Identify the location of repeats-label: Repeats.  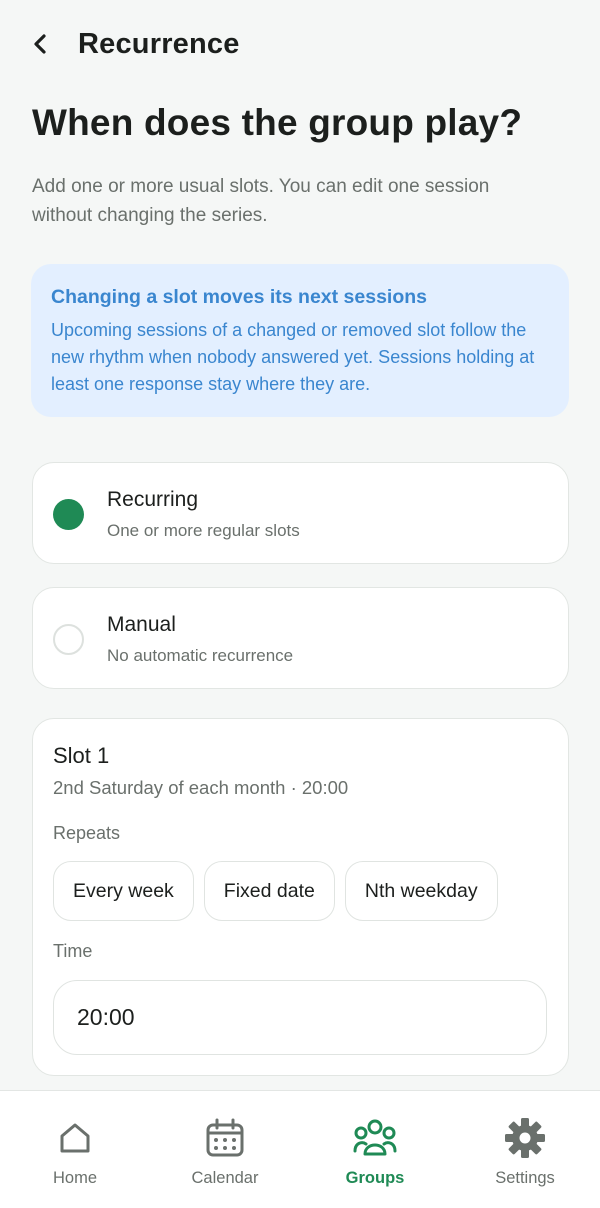
(87, 833).